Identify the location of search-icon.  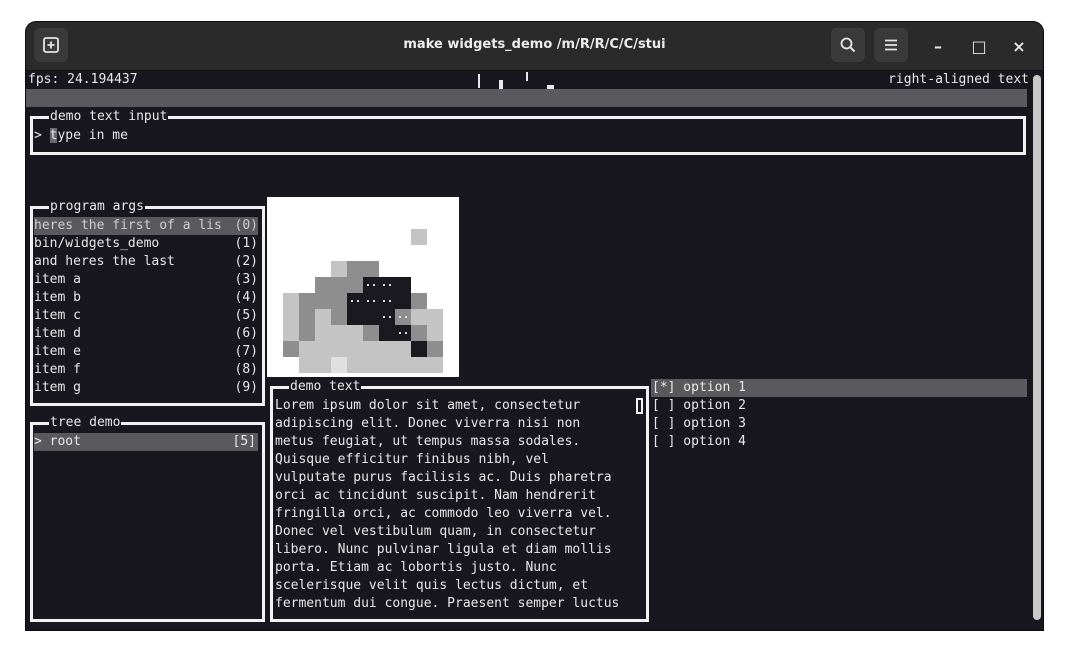
(848, 45).